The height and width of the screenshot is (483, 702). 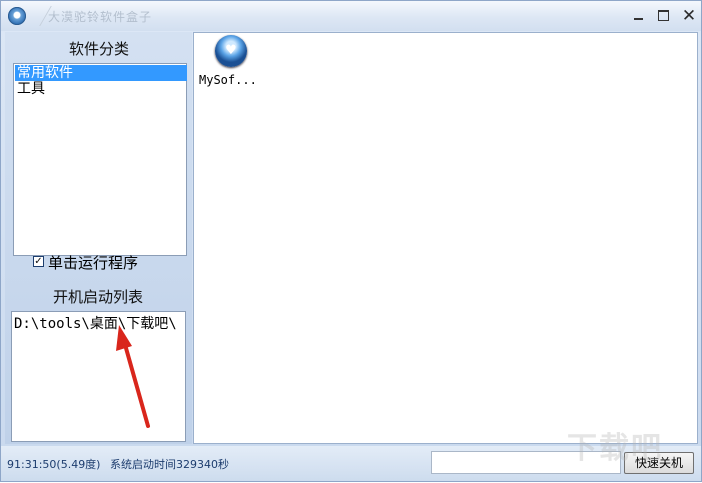 I want to click on maximize-icon, so click(x=663, y=15).